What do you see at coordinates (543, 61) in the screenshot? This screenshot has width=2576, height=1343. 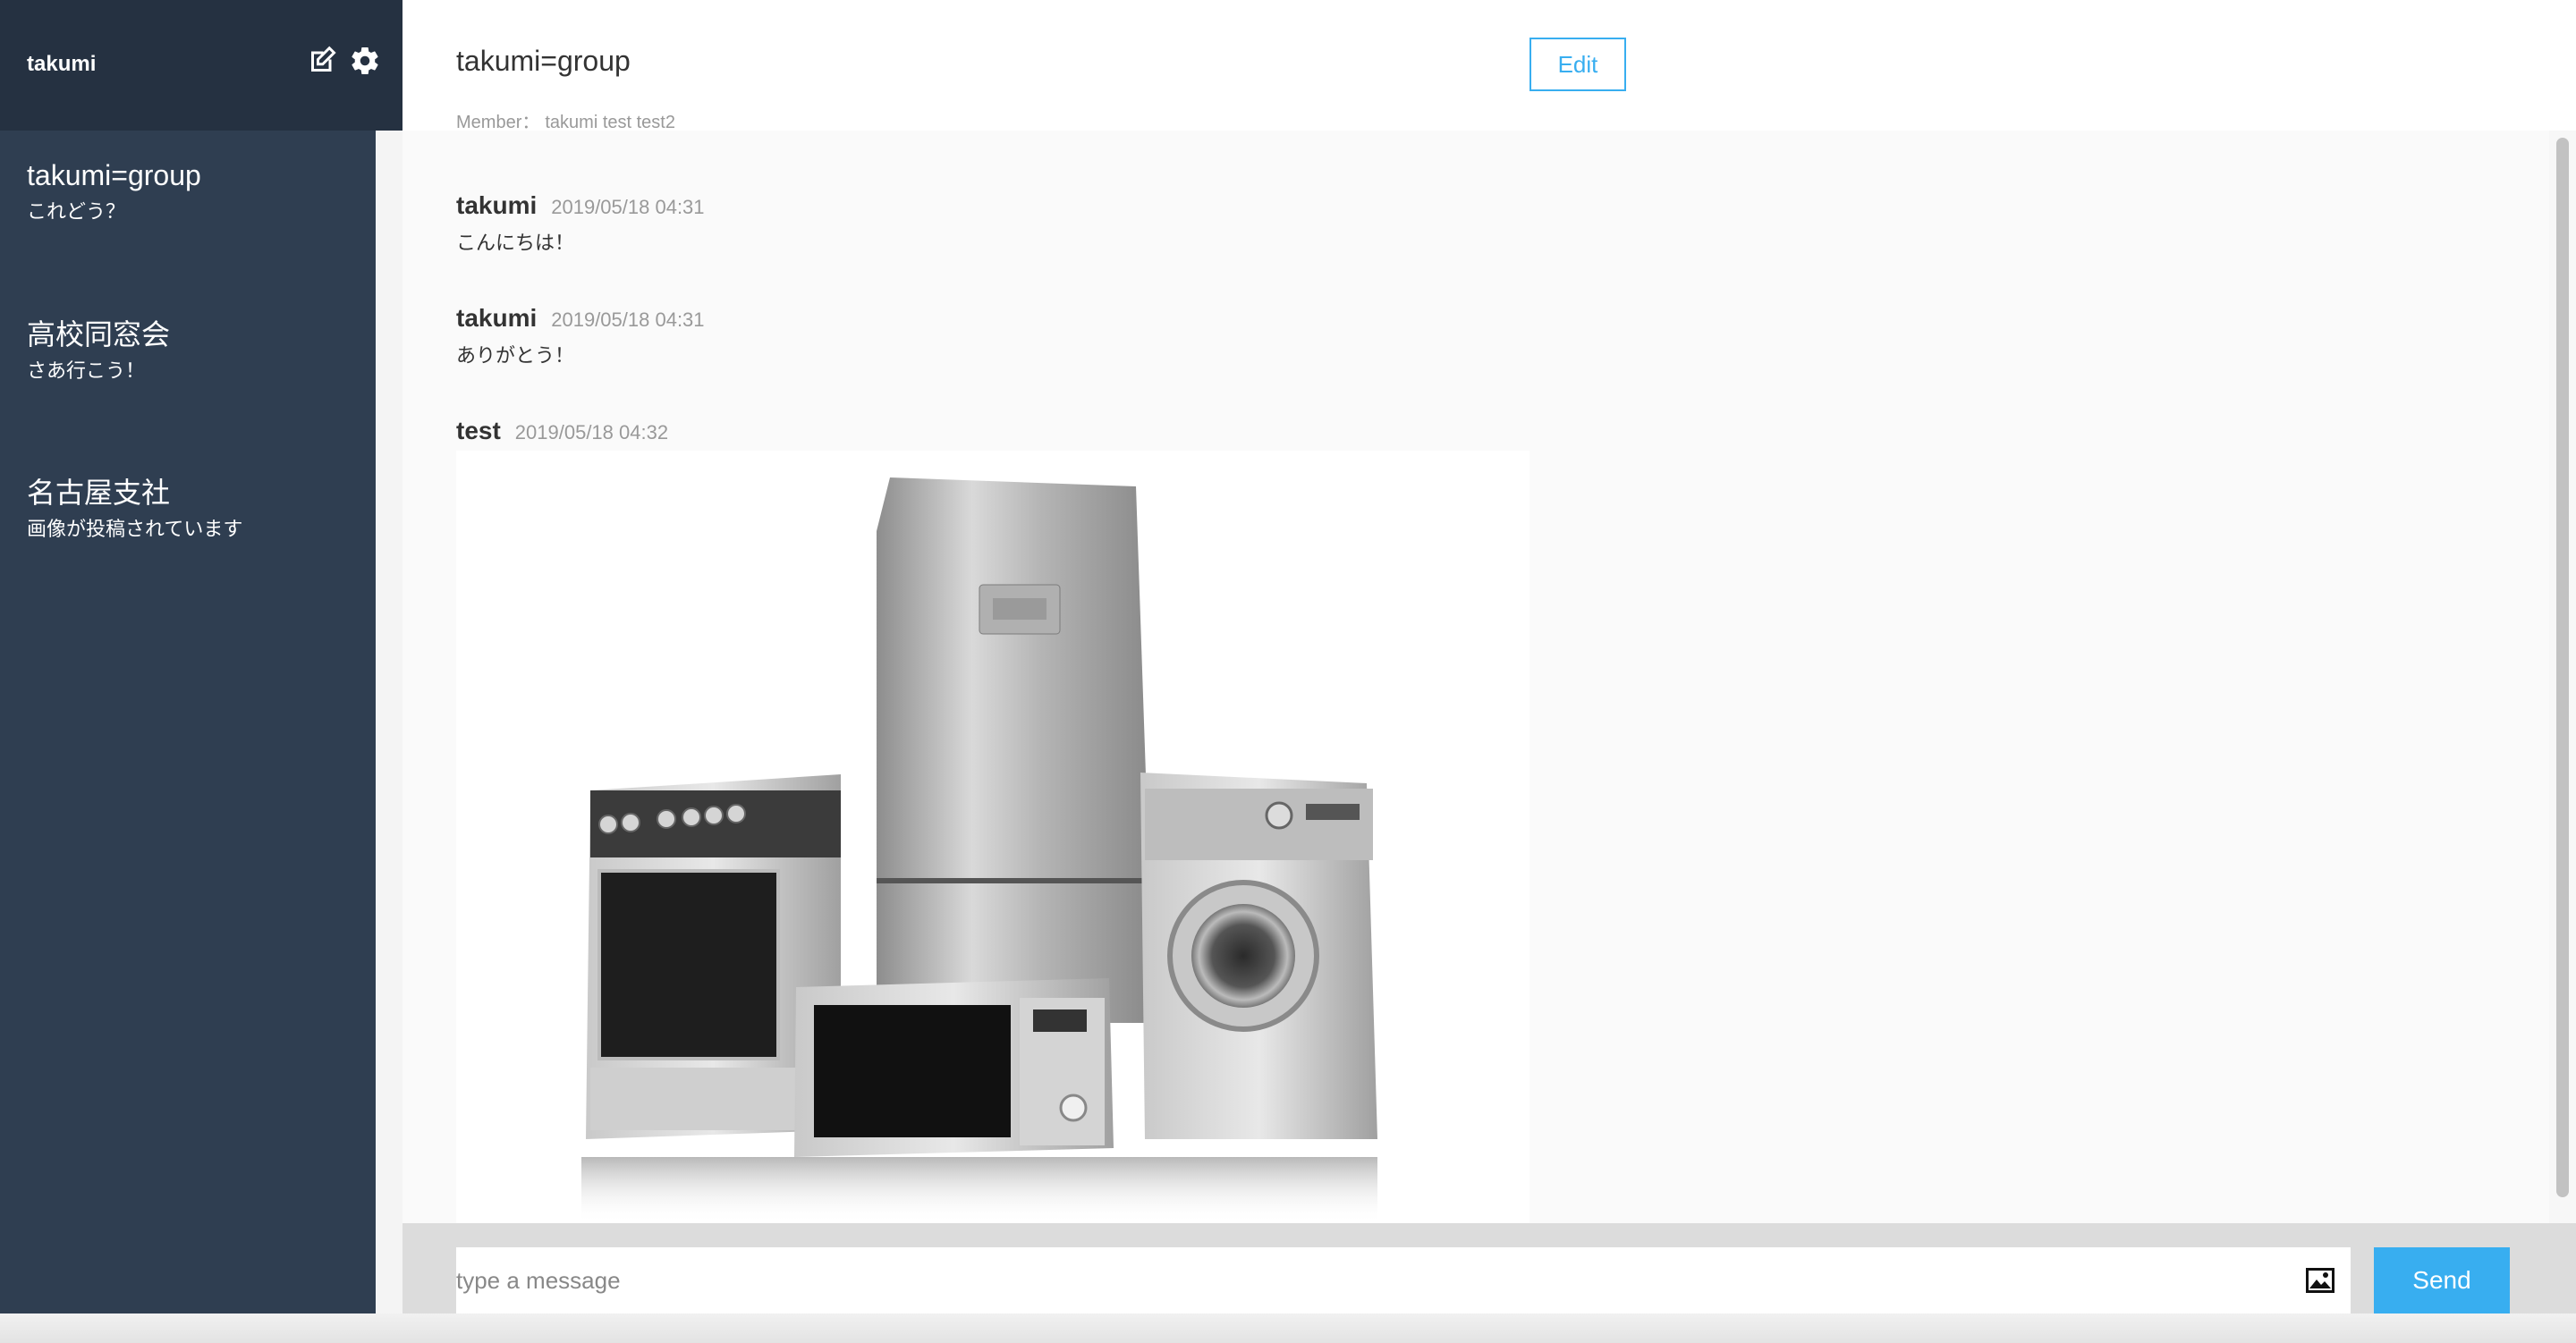 I see `chat-title: takumi=group` at bounding box center [543, 61].